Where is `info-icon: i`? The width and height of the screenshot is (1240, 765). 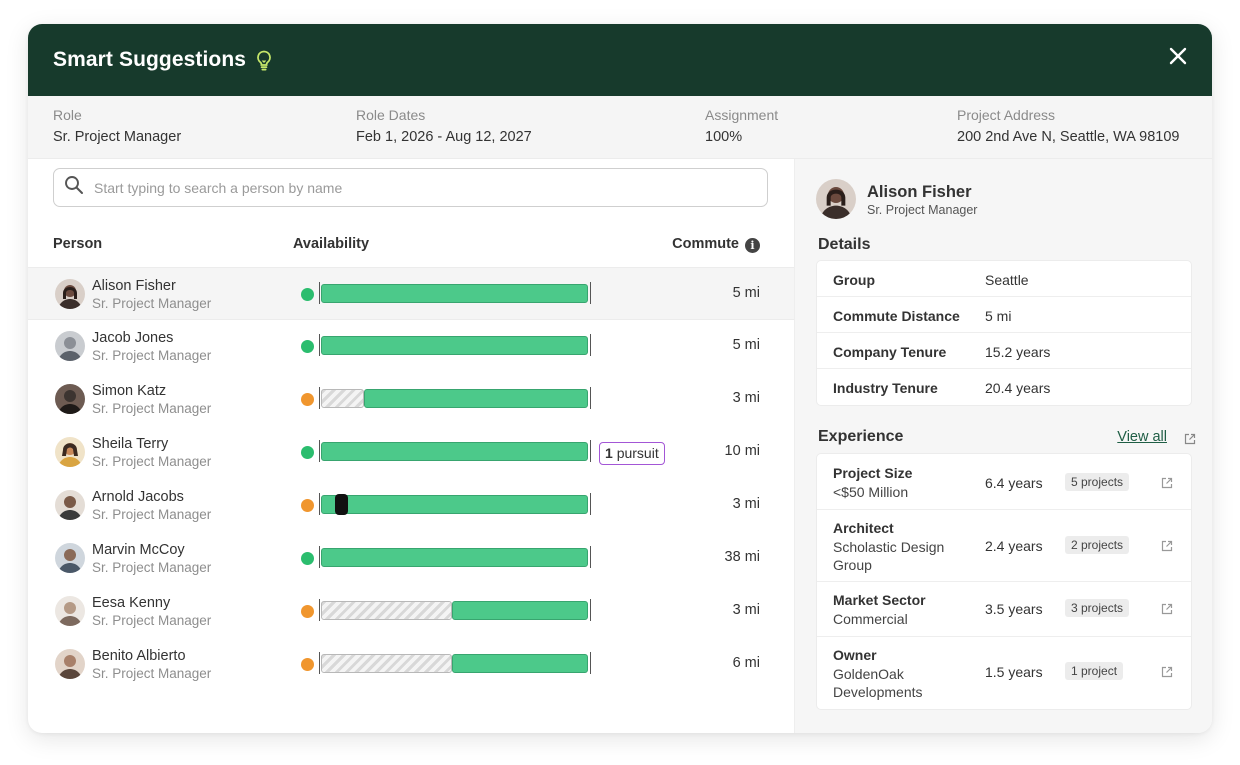 info-icon: i is located at coordinates (752, 245).